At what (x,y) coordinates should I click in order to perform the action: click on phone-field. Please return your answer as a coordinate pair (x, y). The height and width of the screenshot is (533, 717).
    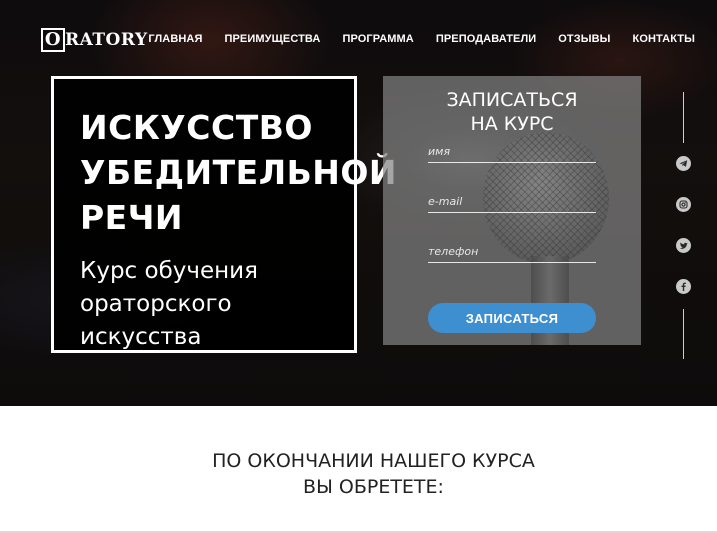
    Looking at the image, I should click on (512, 252).